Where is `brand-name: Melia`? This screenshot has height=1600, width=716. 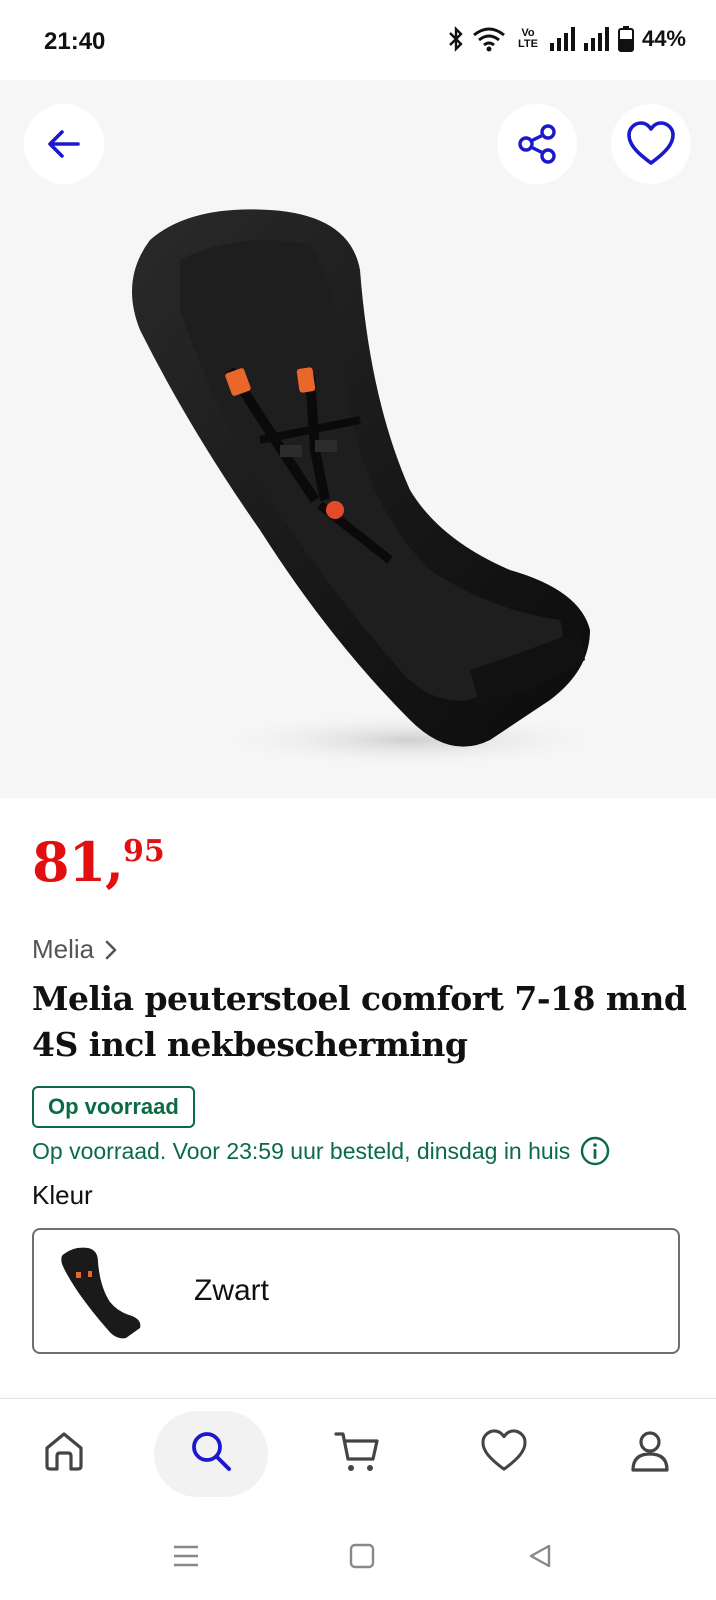 brand-name: Melia is located at coordinates (63, 949).